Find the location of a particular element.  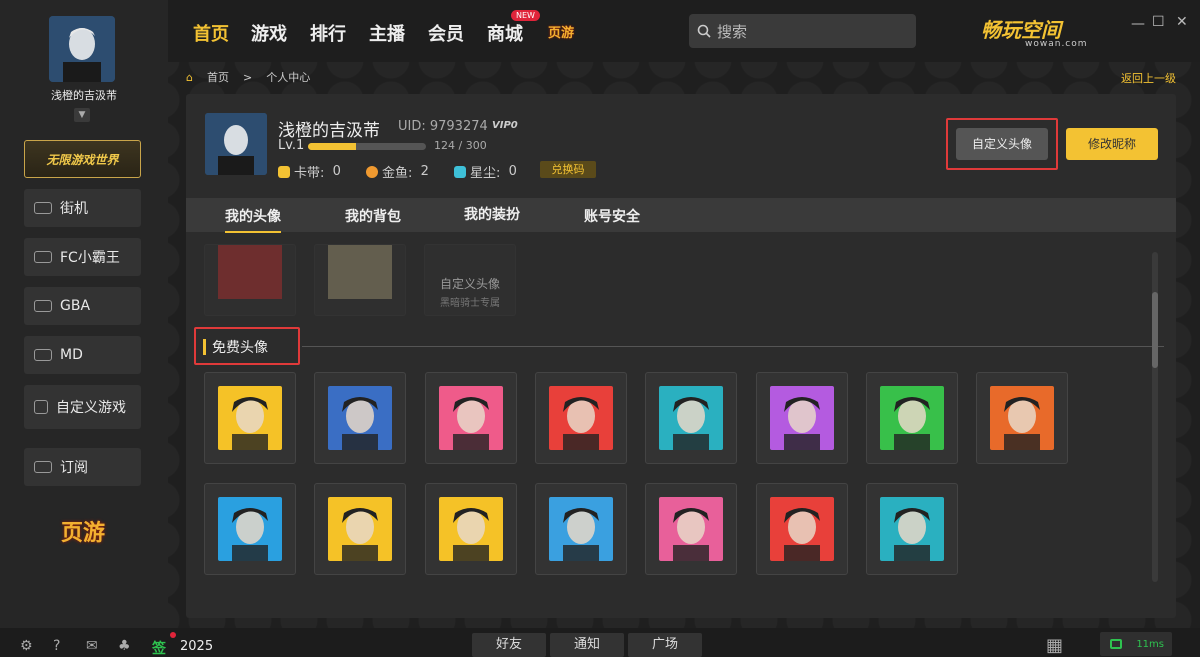

maximize-icon: ☐ is located at coordinates (1158, 22).